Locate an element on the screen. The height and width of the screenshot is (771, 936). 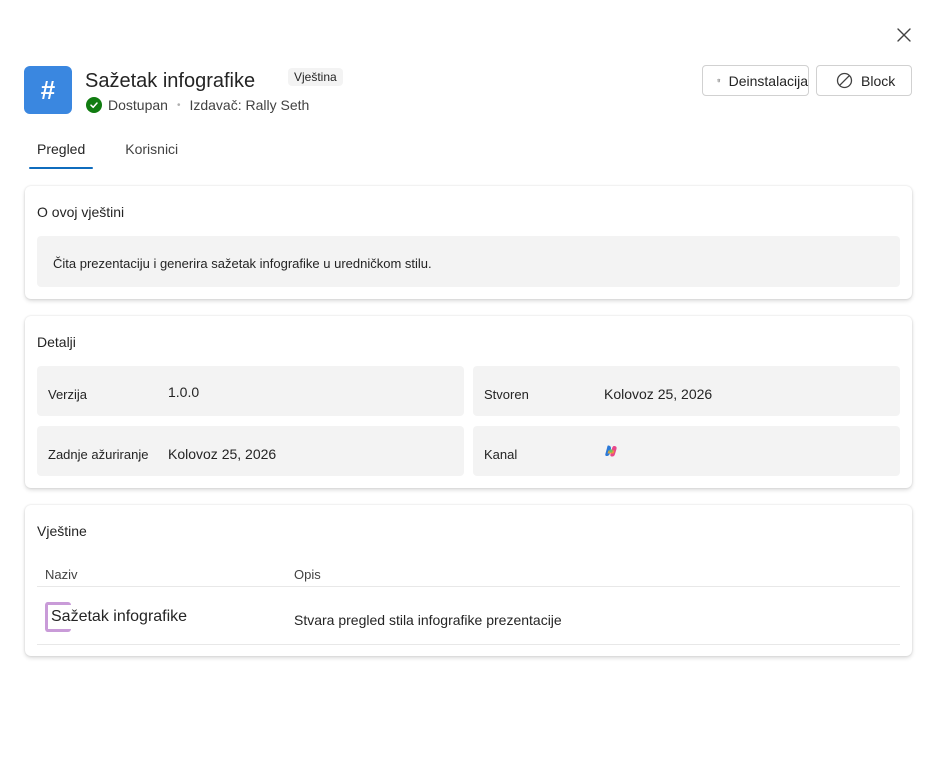
block-icon is located at coordinates (844, 80).